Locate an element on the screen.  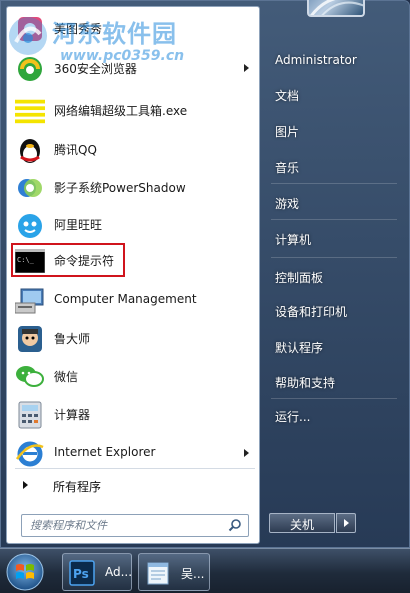
shutdown-options-button is located at coordinates (346, 523).